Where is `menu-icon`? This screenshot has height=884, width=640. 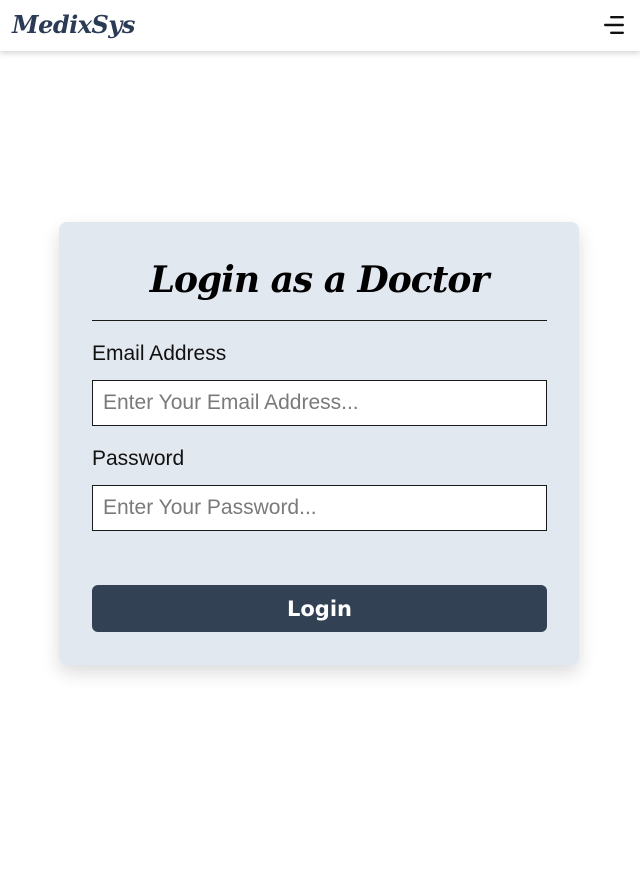 menu-icon is located at coordinates (614, 25).